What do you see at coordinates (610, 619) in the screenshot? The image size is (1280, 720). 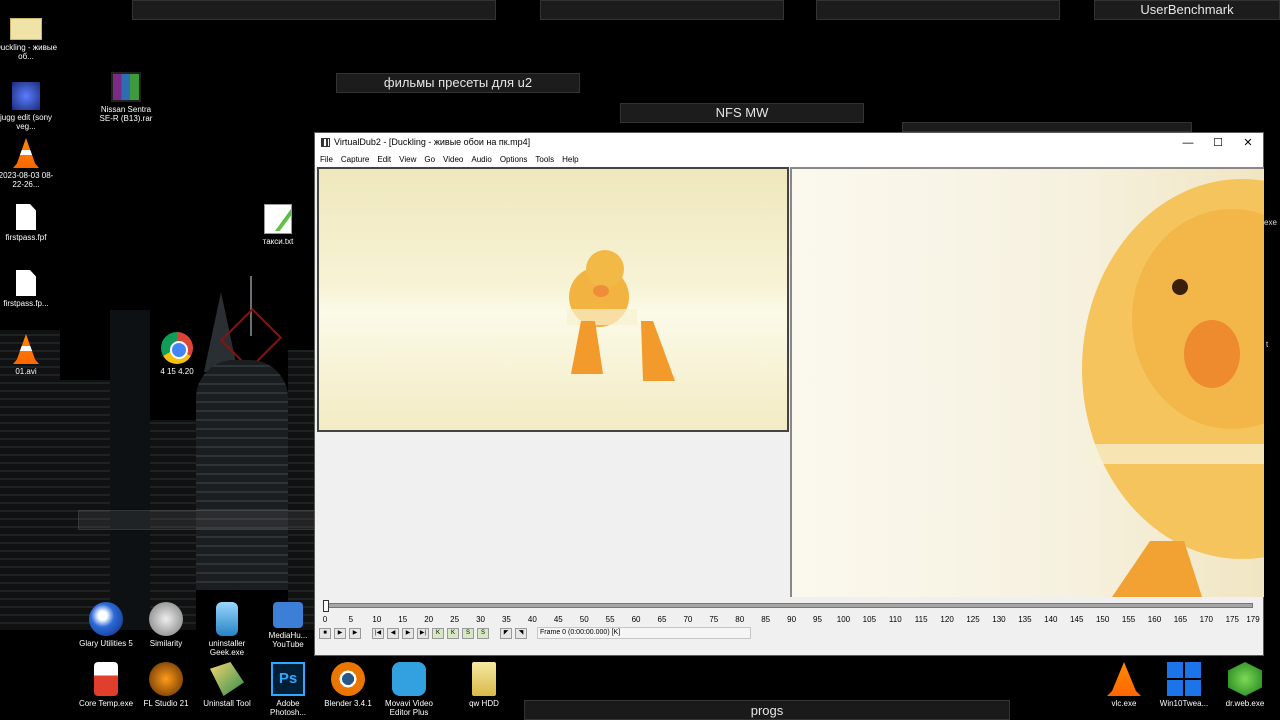 I see `tick-label: 55` at bounding box center [610, 619].